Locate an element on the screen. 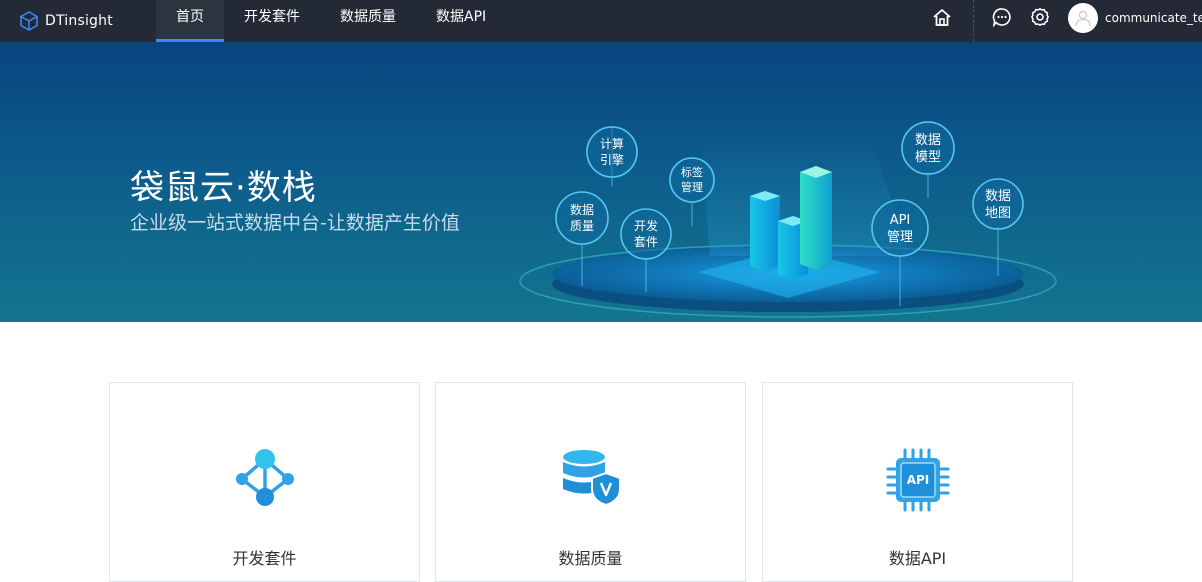  card-data-quality: 数据质量 is located at coordinates (590, 482).